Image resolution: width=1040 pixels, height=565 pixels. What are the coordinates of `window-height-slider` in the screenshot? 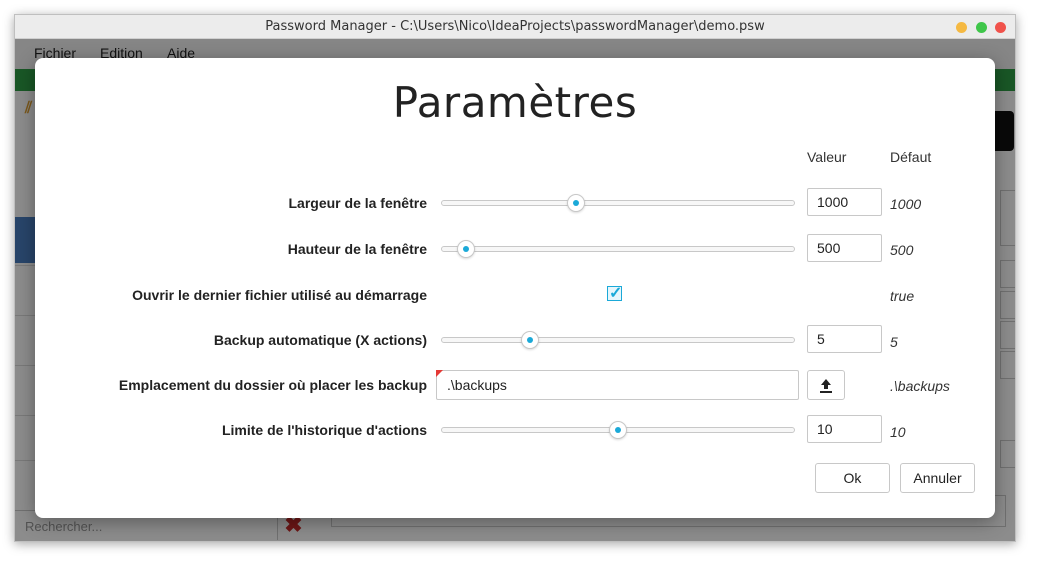 It's located at (618, 249).